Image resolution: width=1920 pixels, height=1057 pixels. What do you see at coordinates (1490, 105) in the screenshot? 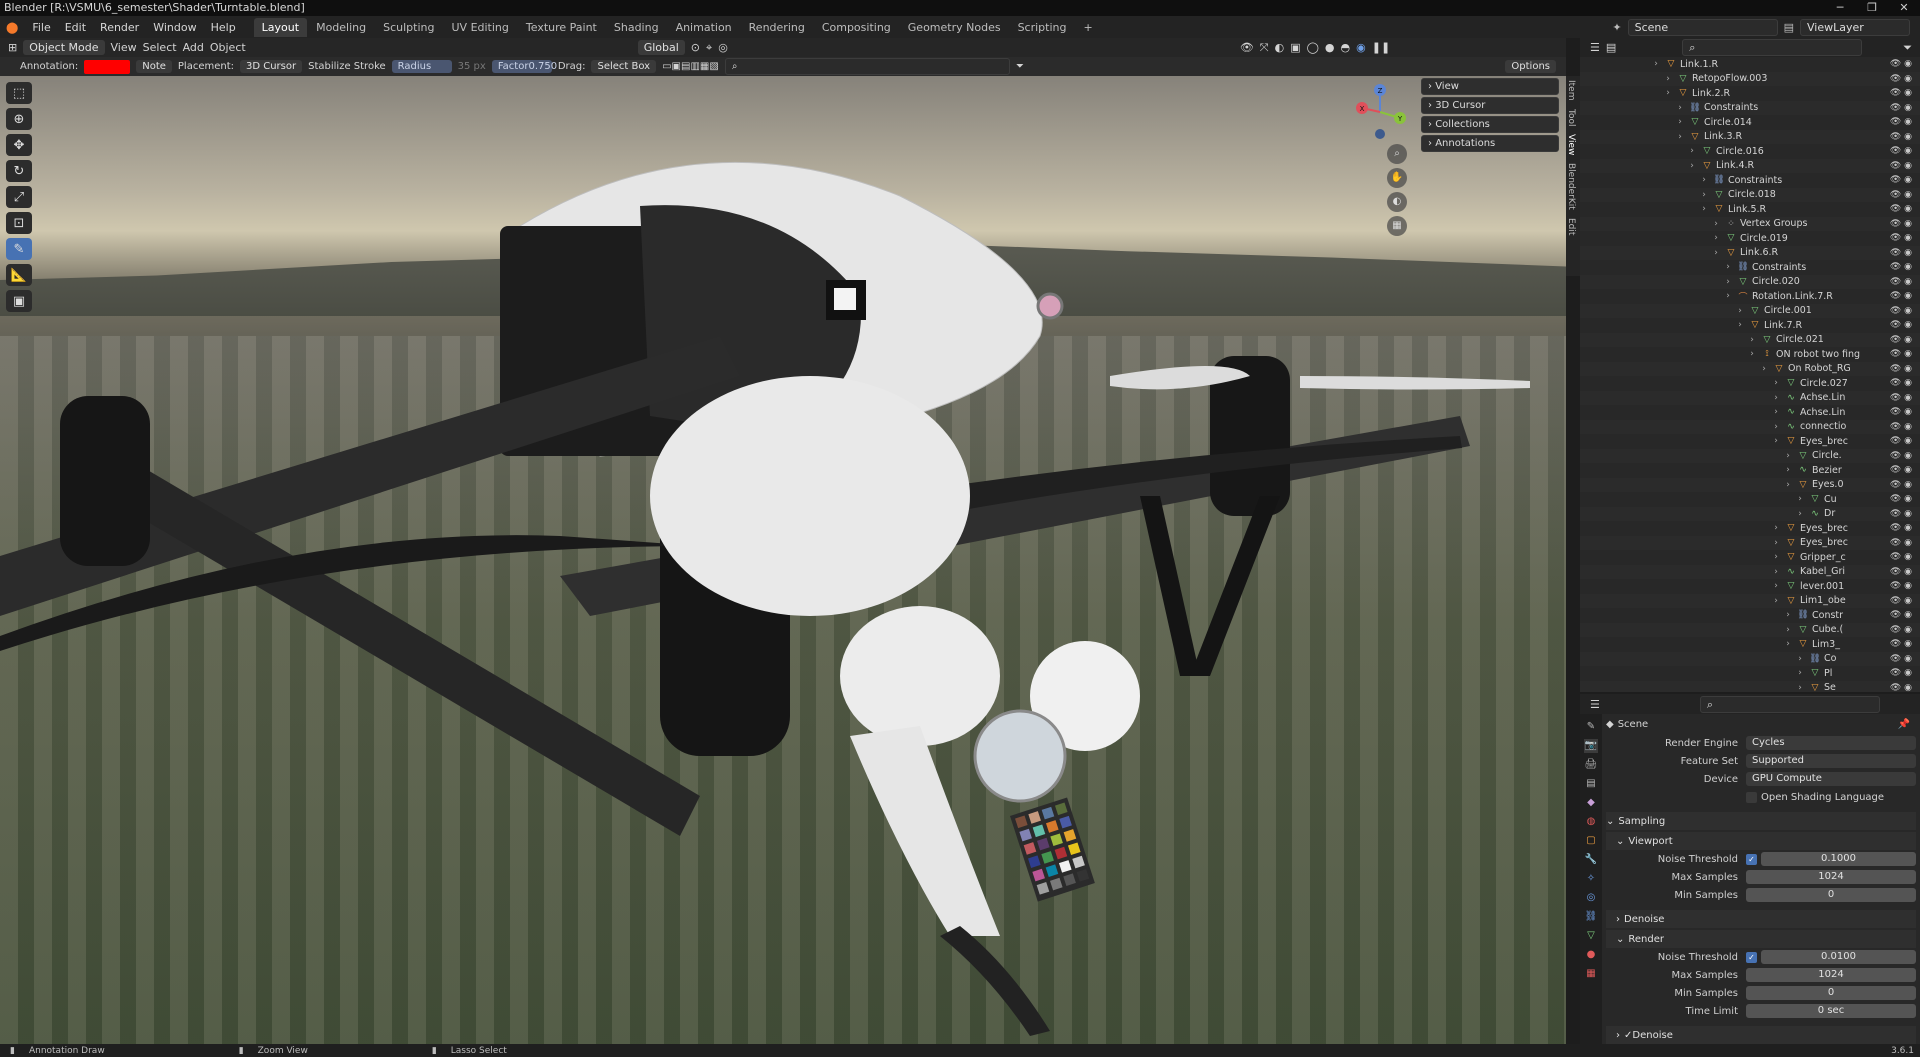
I see `npanel-section-3d-cursor: › 3D Cursor` at bounding box center [1490, 105].